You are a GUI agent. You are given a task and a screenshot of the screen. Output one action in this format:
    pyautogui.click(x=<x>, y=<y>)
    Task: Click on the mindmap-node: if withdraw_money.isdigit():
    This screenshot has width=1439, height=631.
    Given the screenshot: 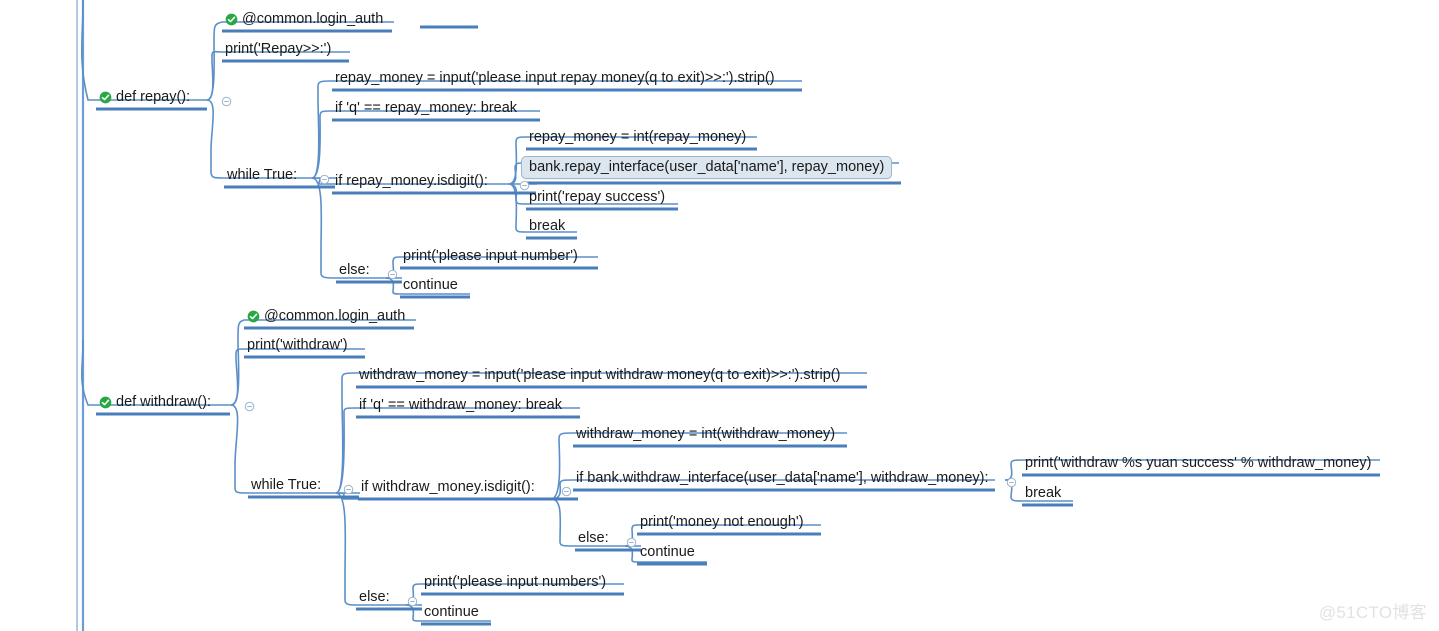 What is the action you would take?
    pyautogui.click(x=448, y=487)
    